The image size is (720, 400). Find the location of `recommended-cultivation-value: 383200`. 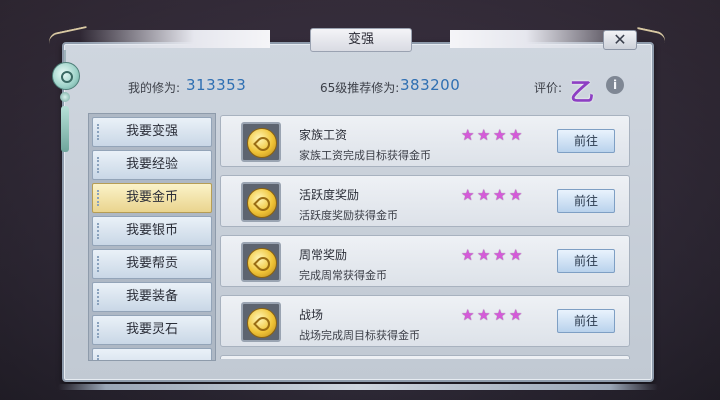

recommended-cultivation-value: 383200 is located at coordinates (430, 85).